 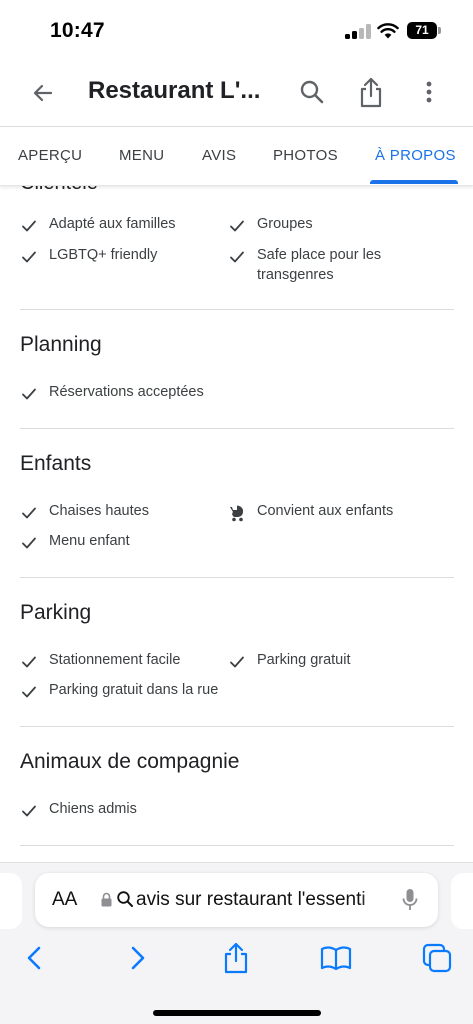 I want to click on list-item: Convient aux enfants, so click(x=338, y=512).